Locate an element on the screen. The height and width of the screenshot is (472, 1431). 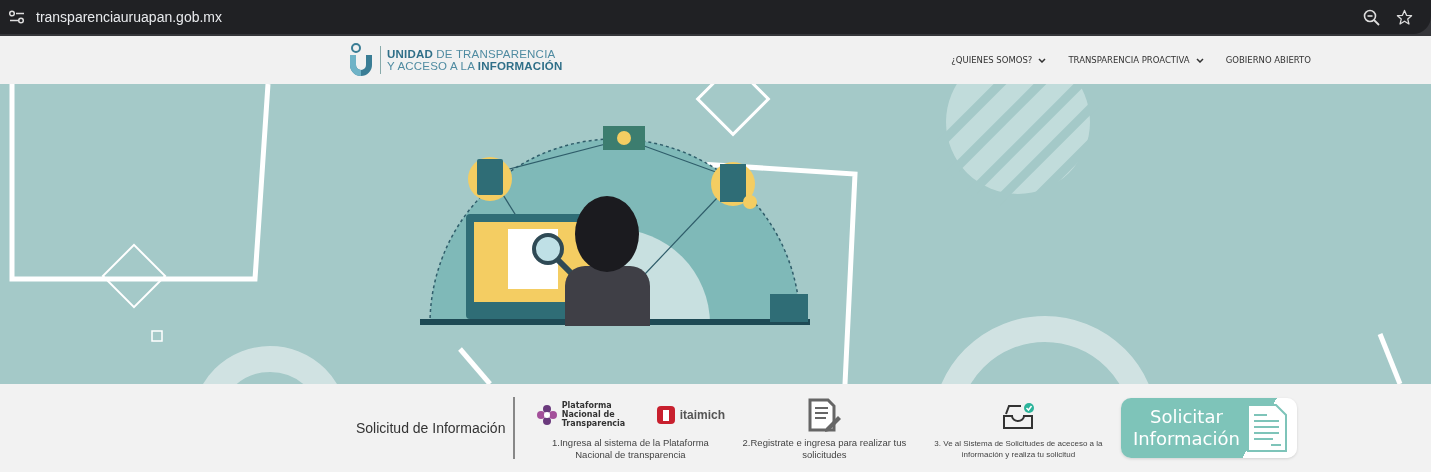
star-icon is located at coordinates (1404, 17).